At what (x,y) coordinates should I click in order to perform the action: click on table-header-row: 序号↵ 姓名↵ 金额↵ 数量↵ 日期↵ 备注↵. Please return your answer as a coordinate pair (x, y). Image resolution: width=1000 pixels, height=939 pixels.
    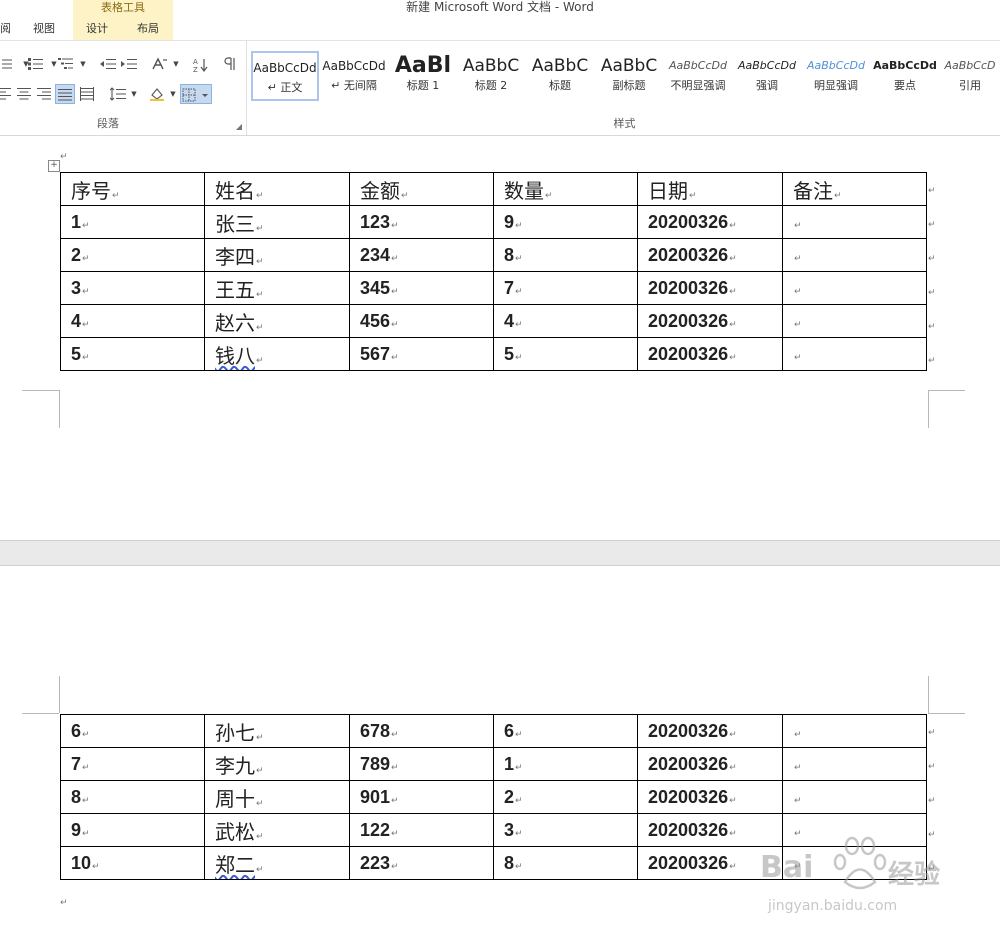
    Looking at the image, I should click on (493, 189).